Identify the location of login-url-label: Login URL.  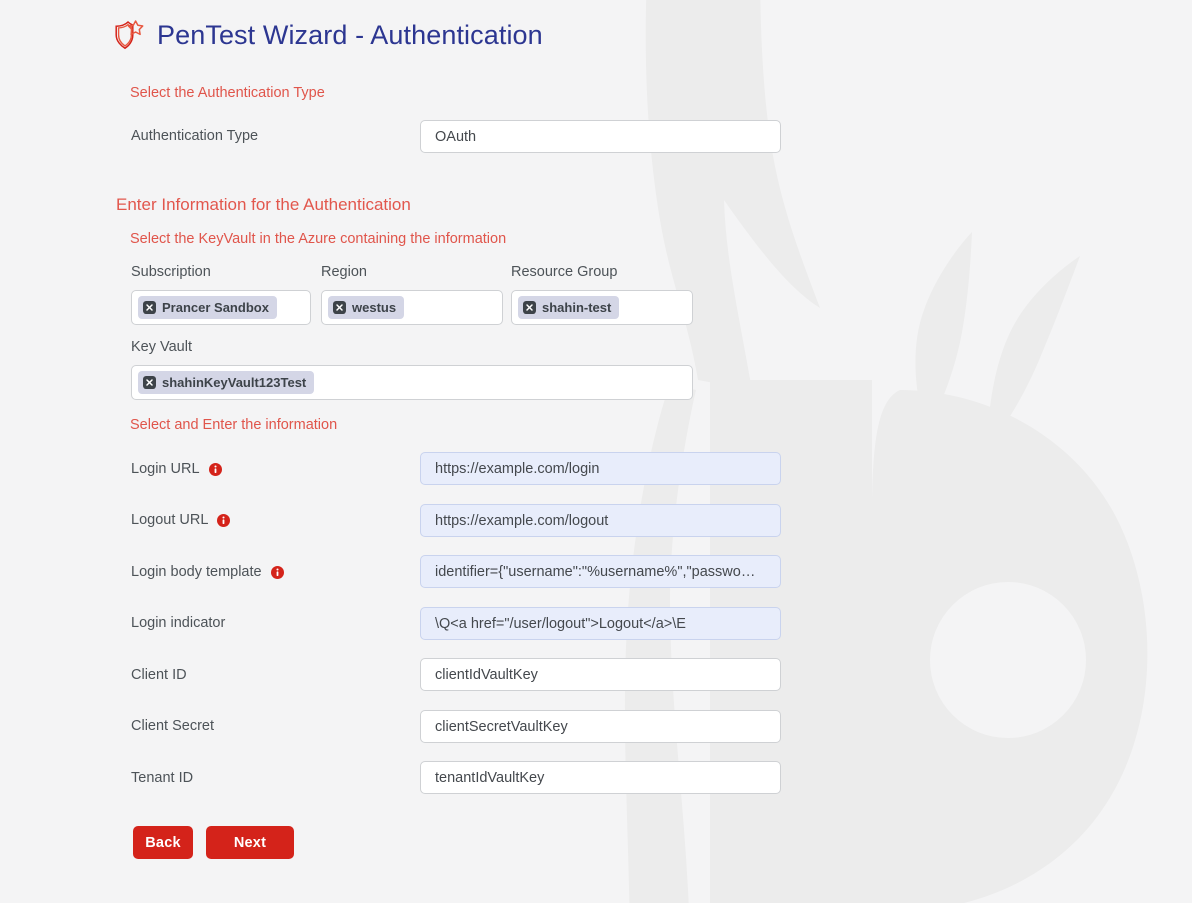
(176, 469).